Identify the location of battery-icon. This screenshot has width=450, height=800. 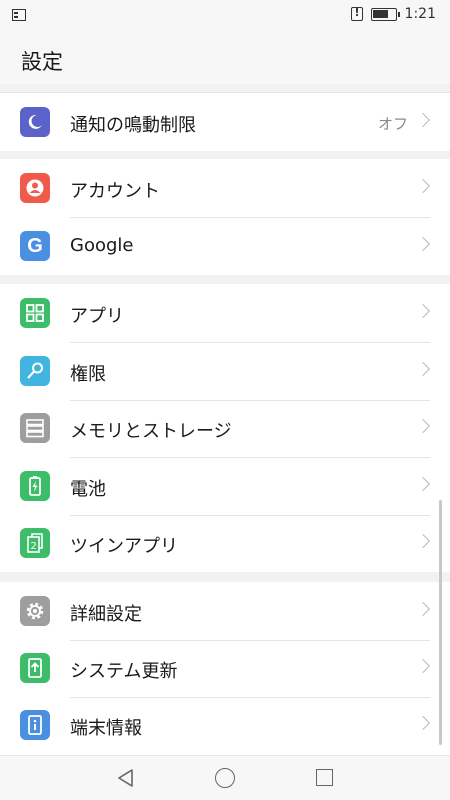
(35, 486).